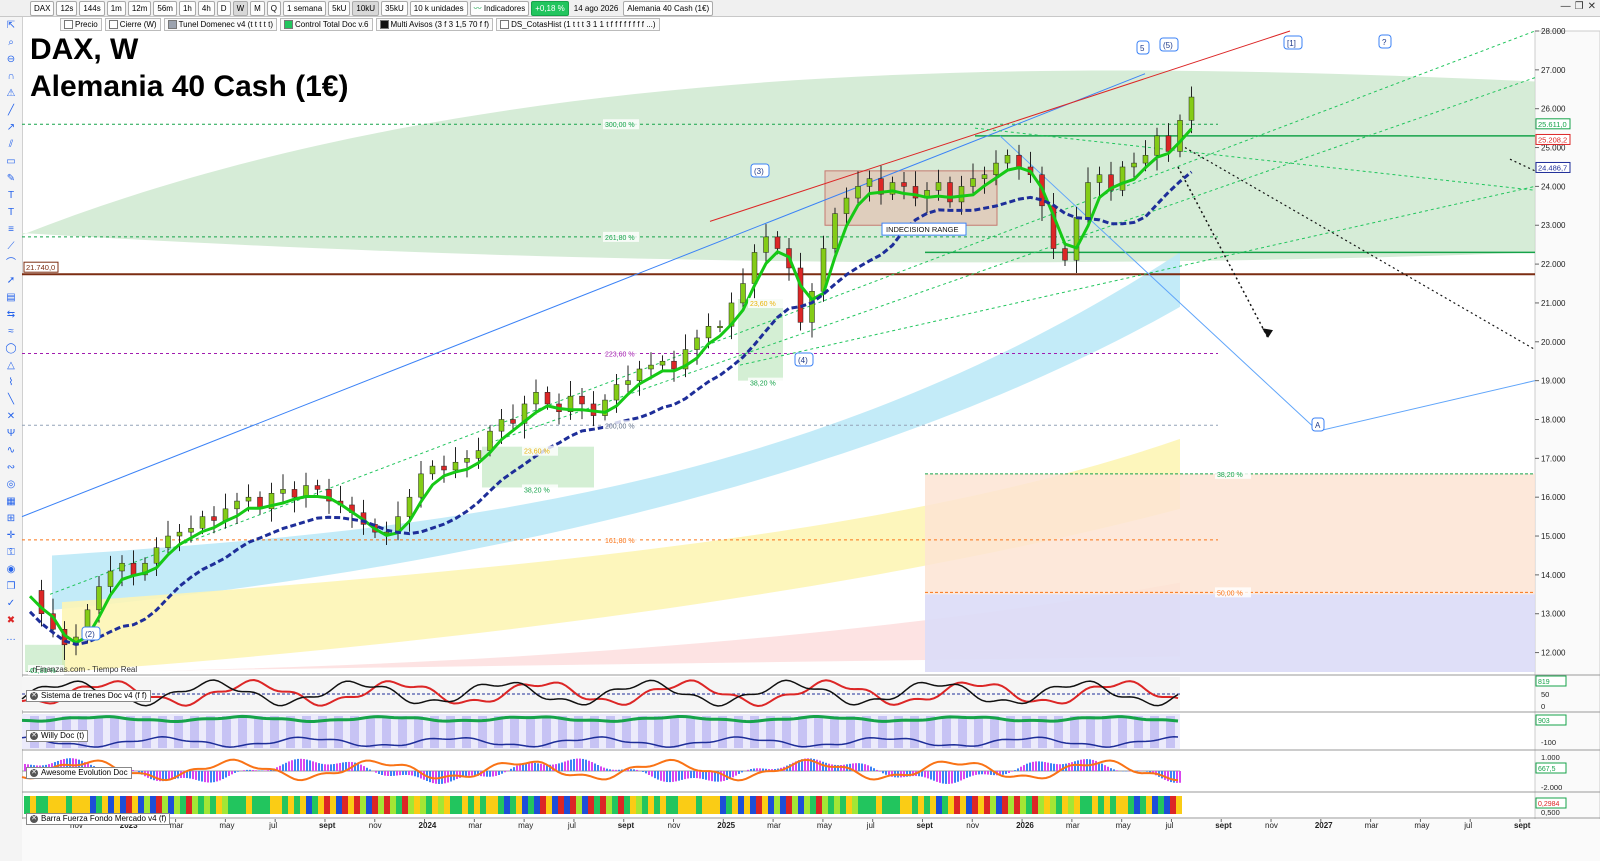  Describe the element at coordinates (331, 24) in the screenshot. I see `indicator-label: Control Total Doc v.6` at that location.